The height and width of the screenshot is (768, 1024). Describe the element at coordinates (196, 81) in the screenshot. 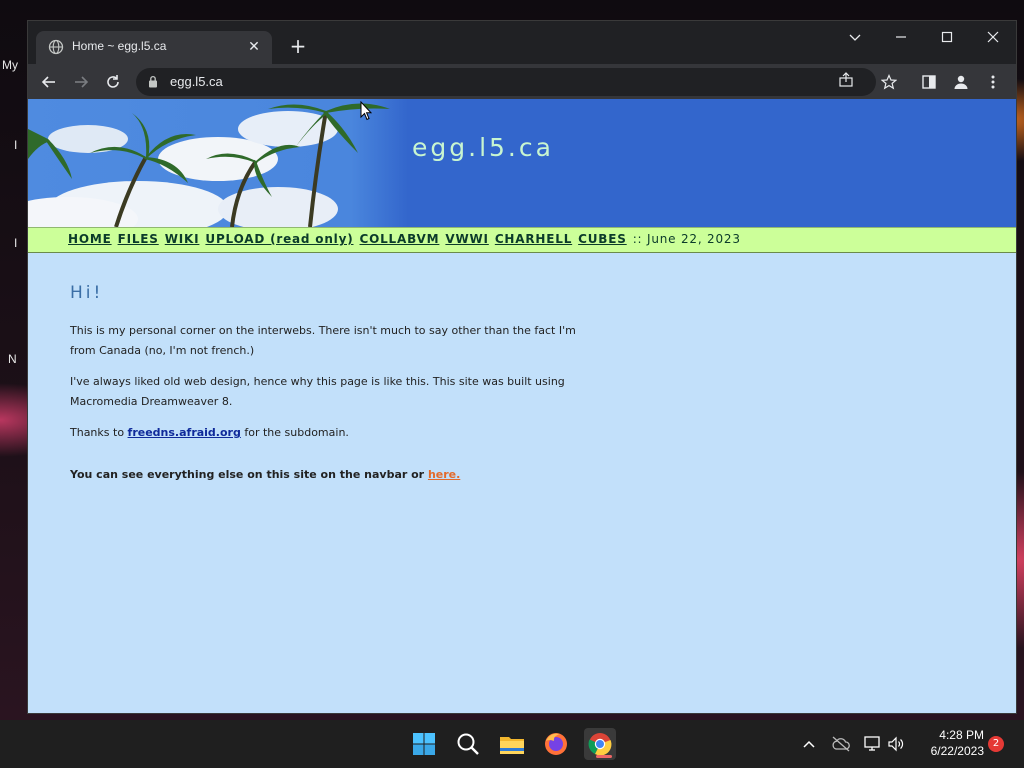

I see `url-text: egg.l5.ca` at that location.